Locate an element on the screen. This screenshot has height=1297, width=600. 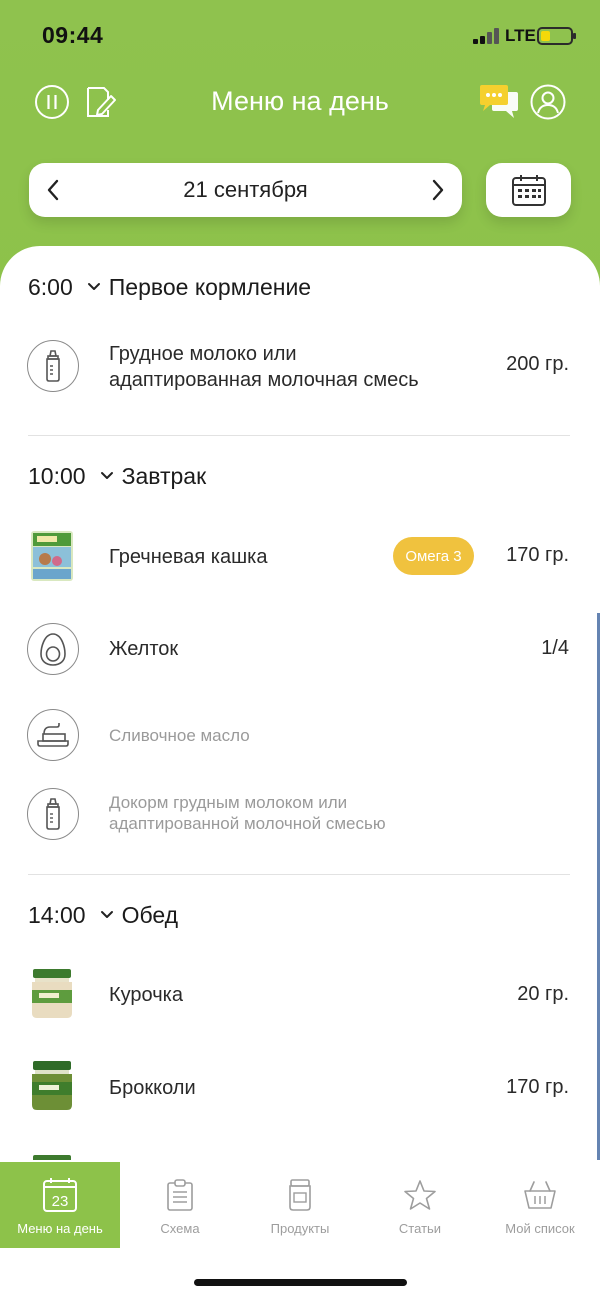
meal-item-name: Желток is located at coordinates (144, 649).